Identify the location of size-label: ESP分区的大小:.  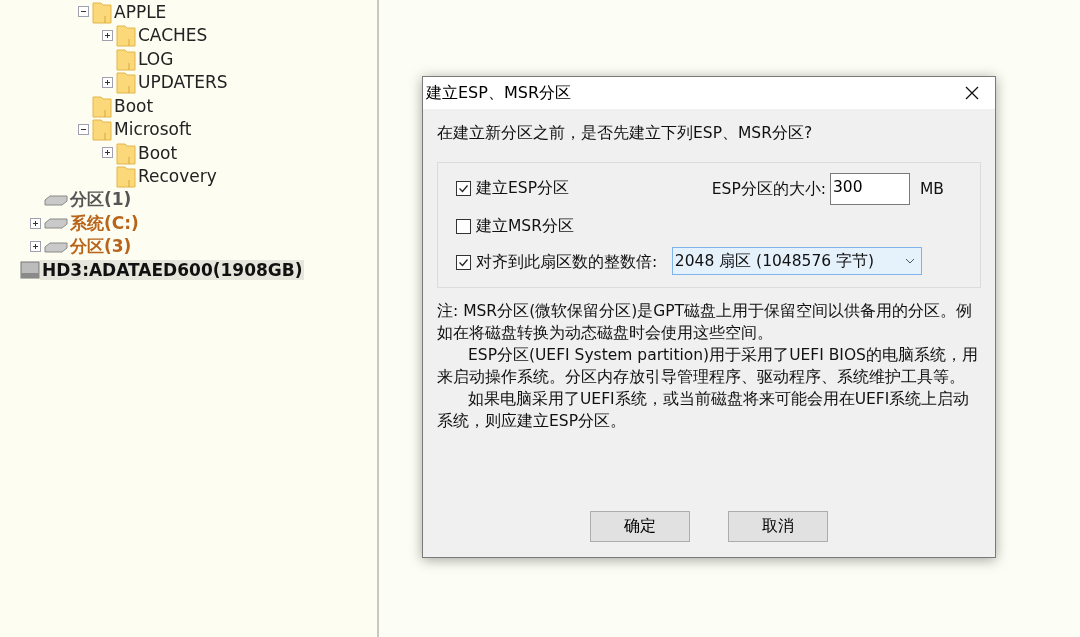
(768, 189).